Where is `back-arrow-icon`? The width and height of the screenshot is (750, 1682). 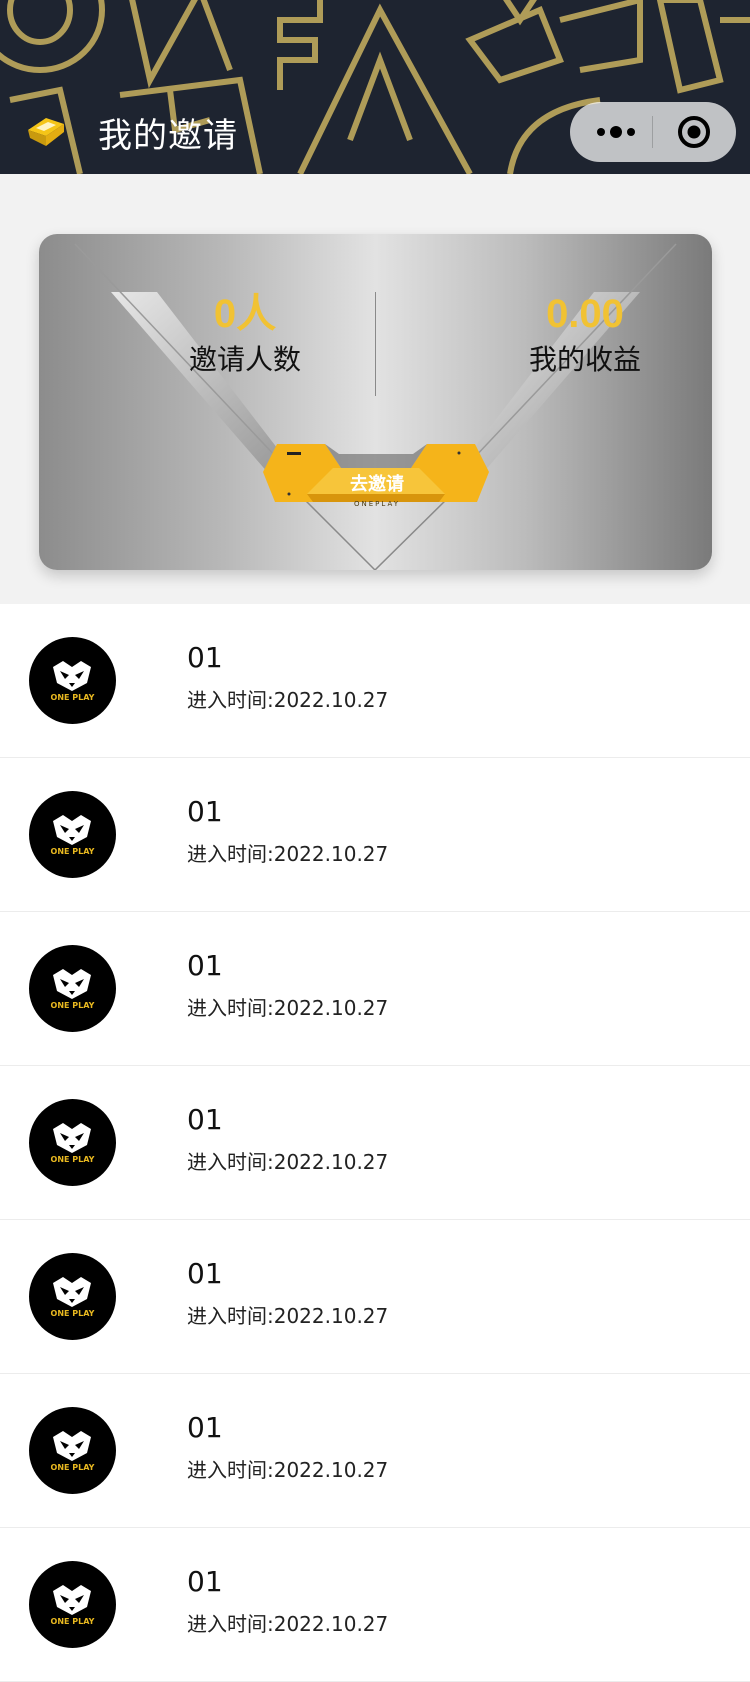 back-arrow-icon is located at coordinates (46, 130).